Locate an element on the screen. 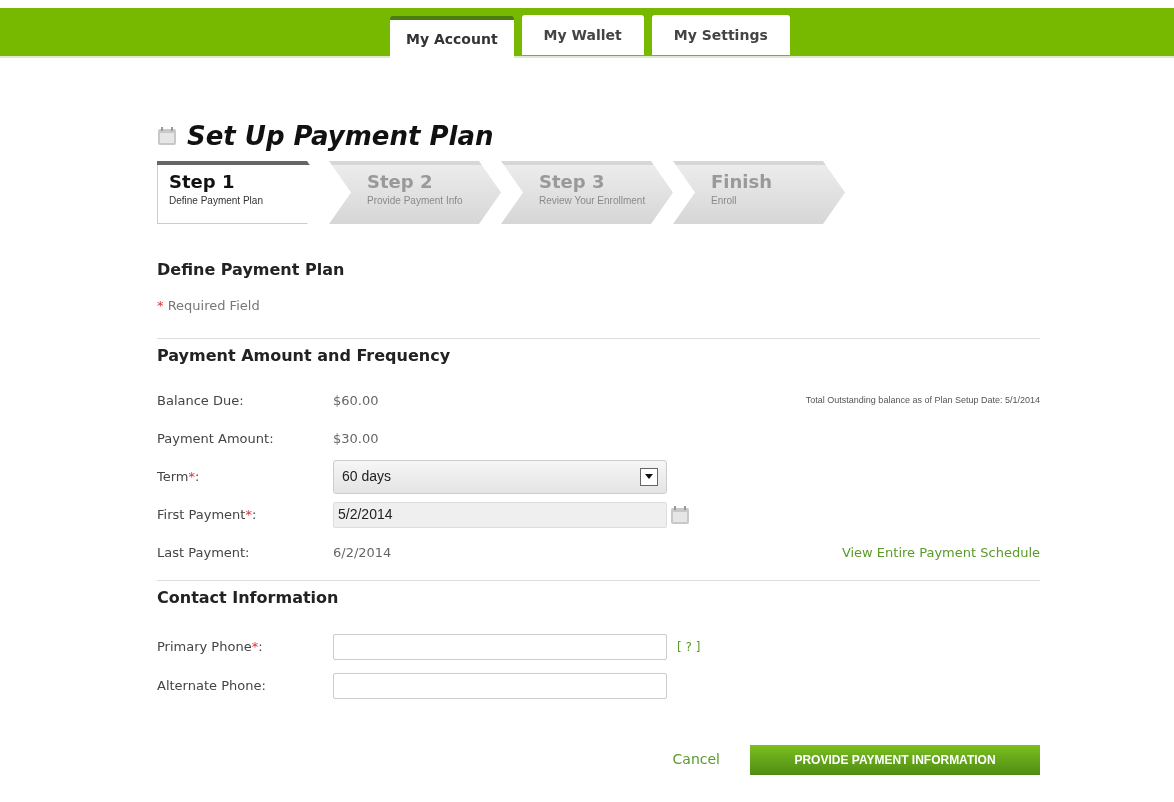  field-value: $30.00 is located at coordinates (356, 438).